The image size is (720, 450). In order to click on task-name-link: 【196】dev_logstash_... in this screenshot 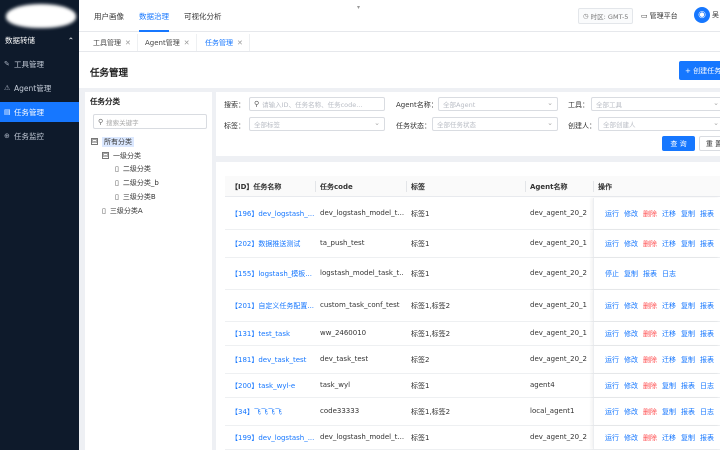, I will do `click(273, 214)`.